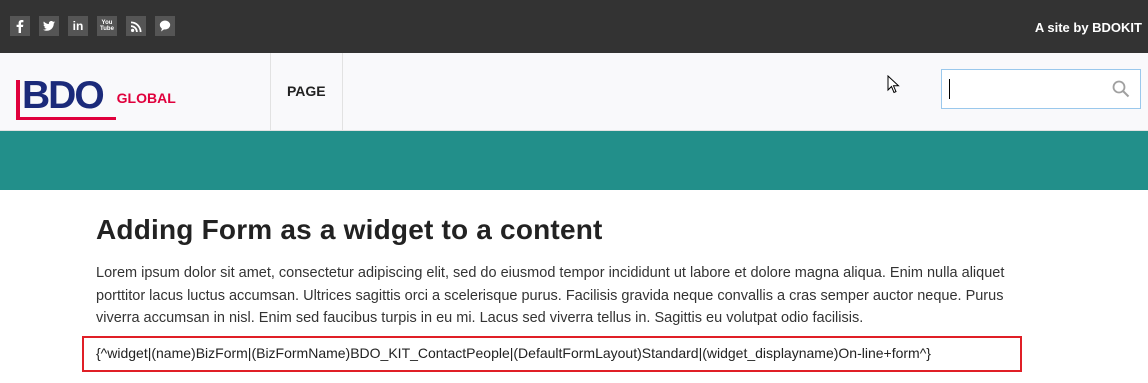  What do you see at coordinates (1121, 89) in the screenshot?
I see `search-icon` at bounding box center [1121, 89].